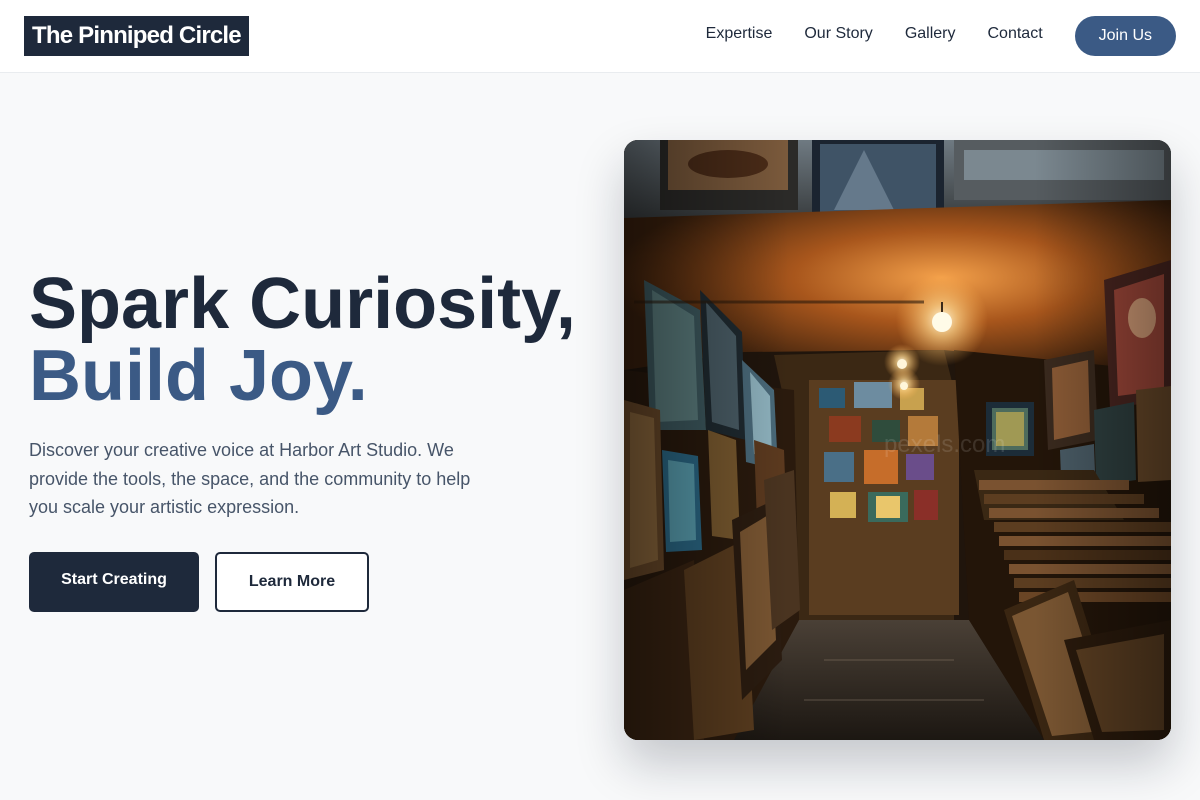 The height and width of the screenshot is (800, 1200). What do you see at coordinates (838, 34) in the screenshot?
I see `nav-link-our-story: Our Story` at bounding box center [838, 34].